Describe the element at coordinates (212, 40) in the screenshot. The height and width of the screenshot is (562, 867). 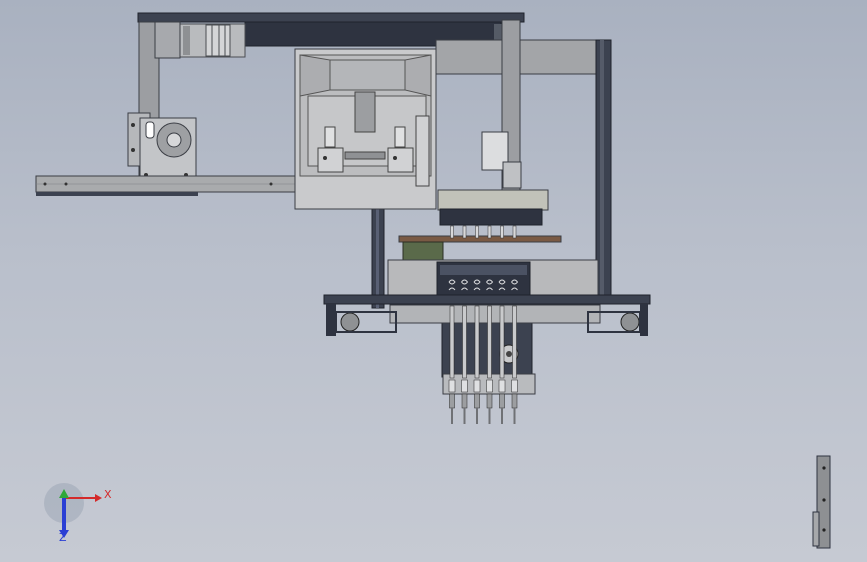
I see `top-motor` at that location.